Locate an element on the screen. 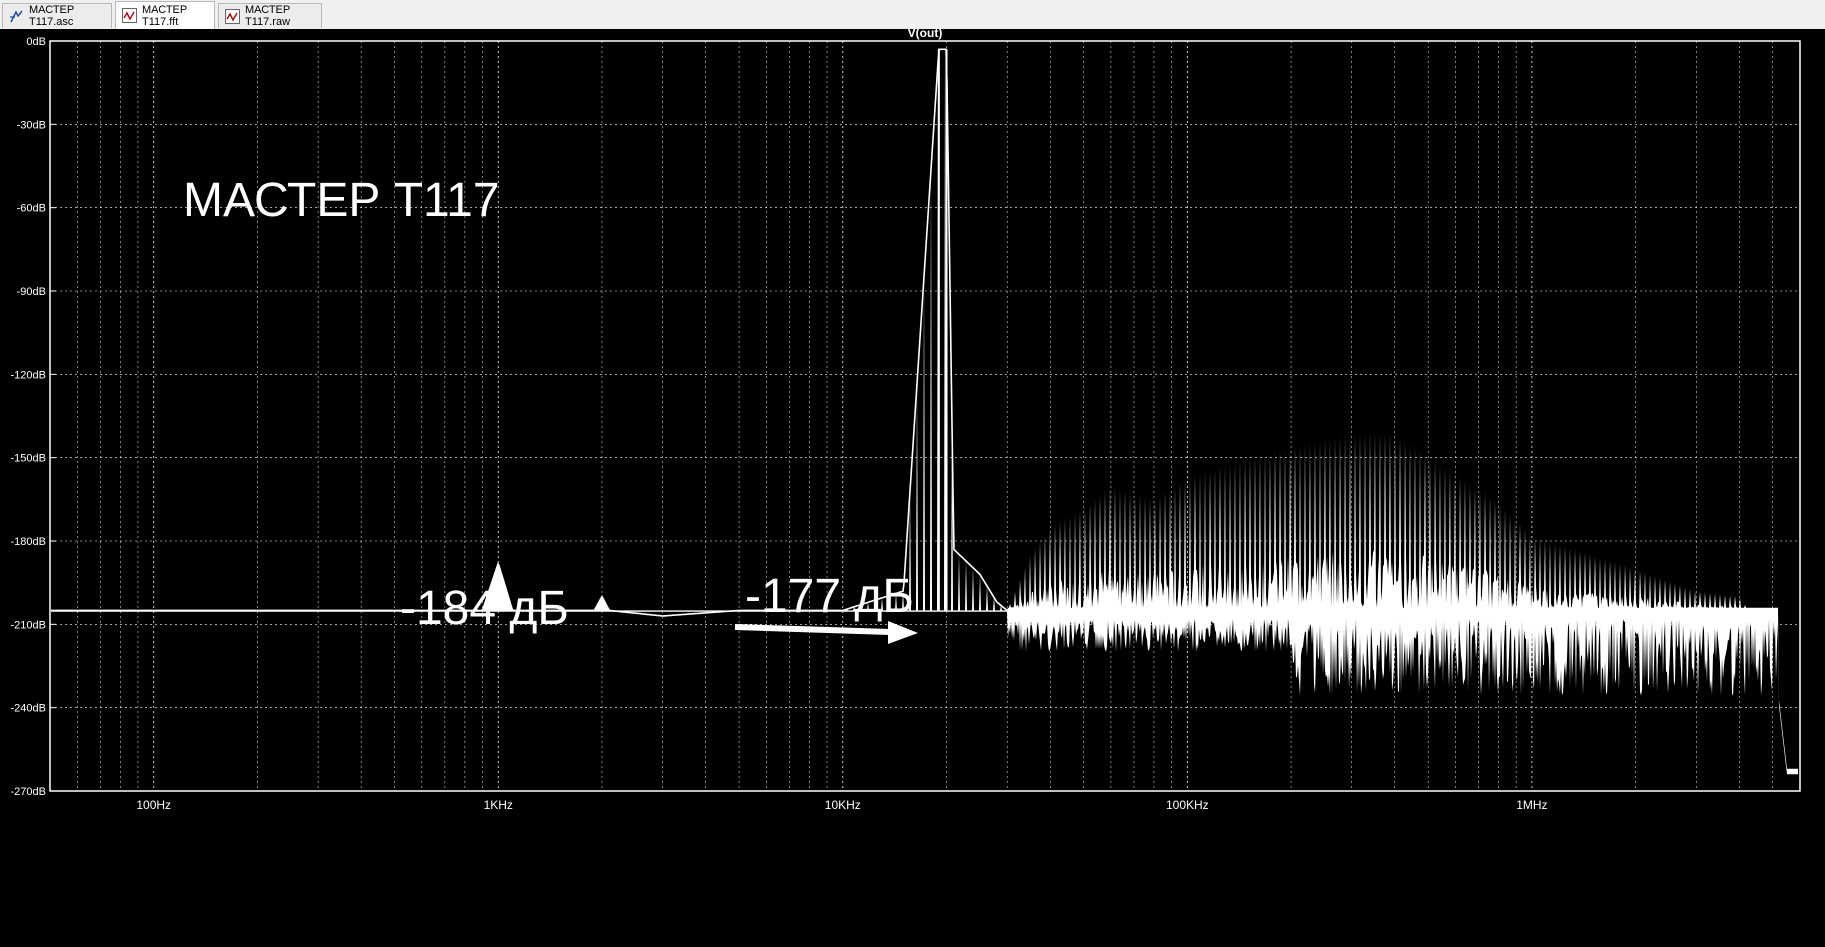 Image resolution: width=1825 pixels, height=947 pixels. tab-schematic-asc: МАСТЕР Т117.asc is located at coordinates (57, 15).